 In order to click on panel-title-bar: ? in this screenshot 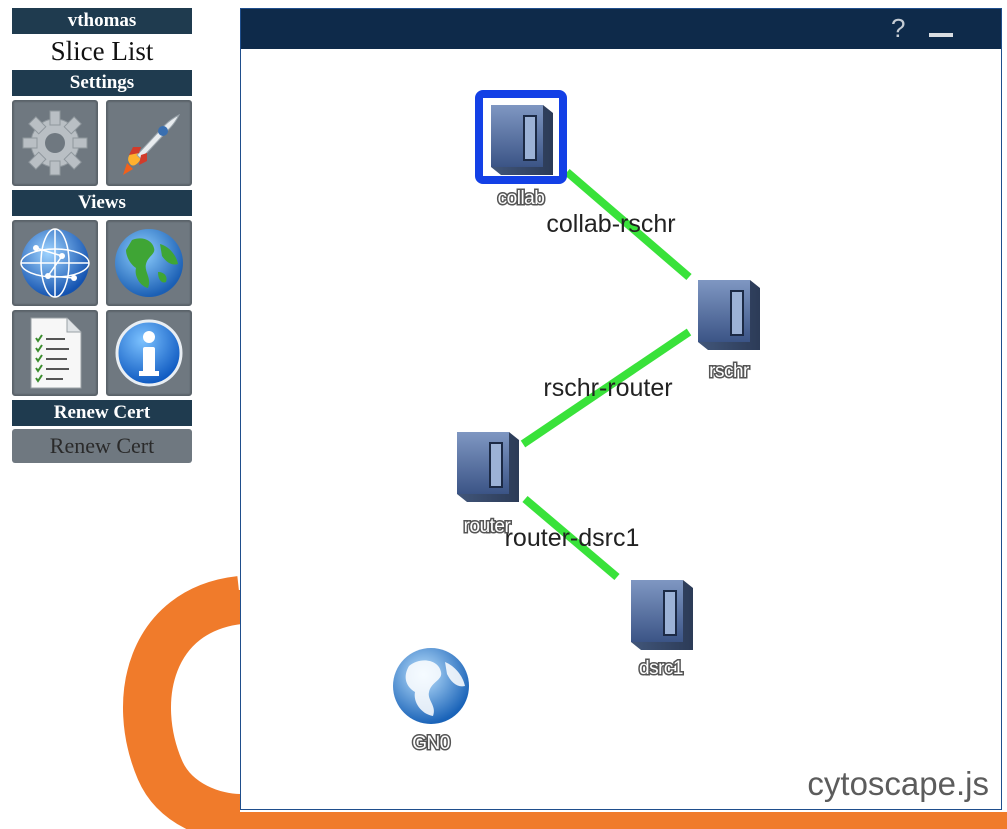, I will do `click(621, 29)`.